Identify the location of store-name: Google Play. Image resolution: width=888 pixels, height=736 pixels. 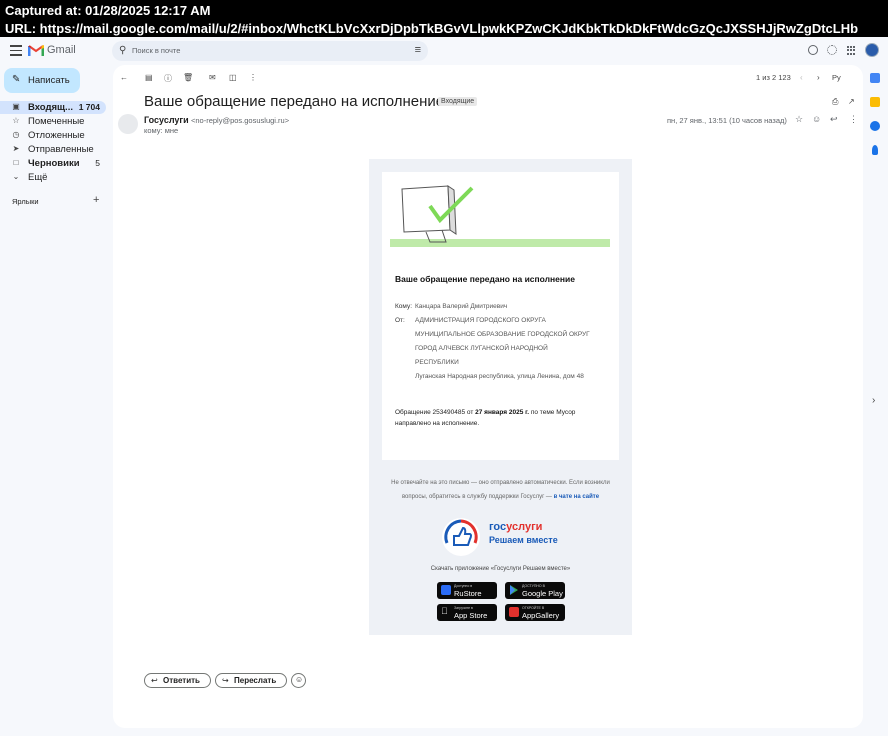
(542, 593).